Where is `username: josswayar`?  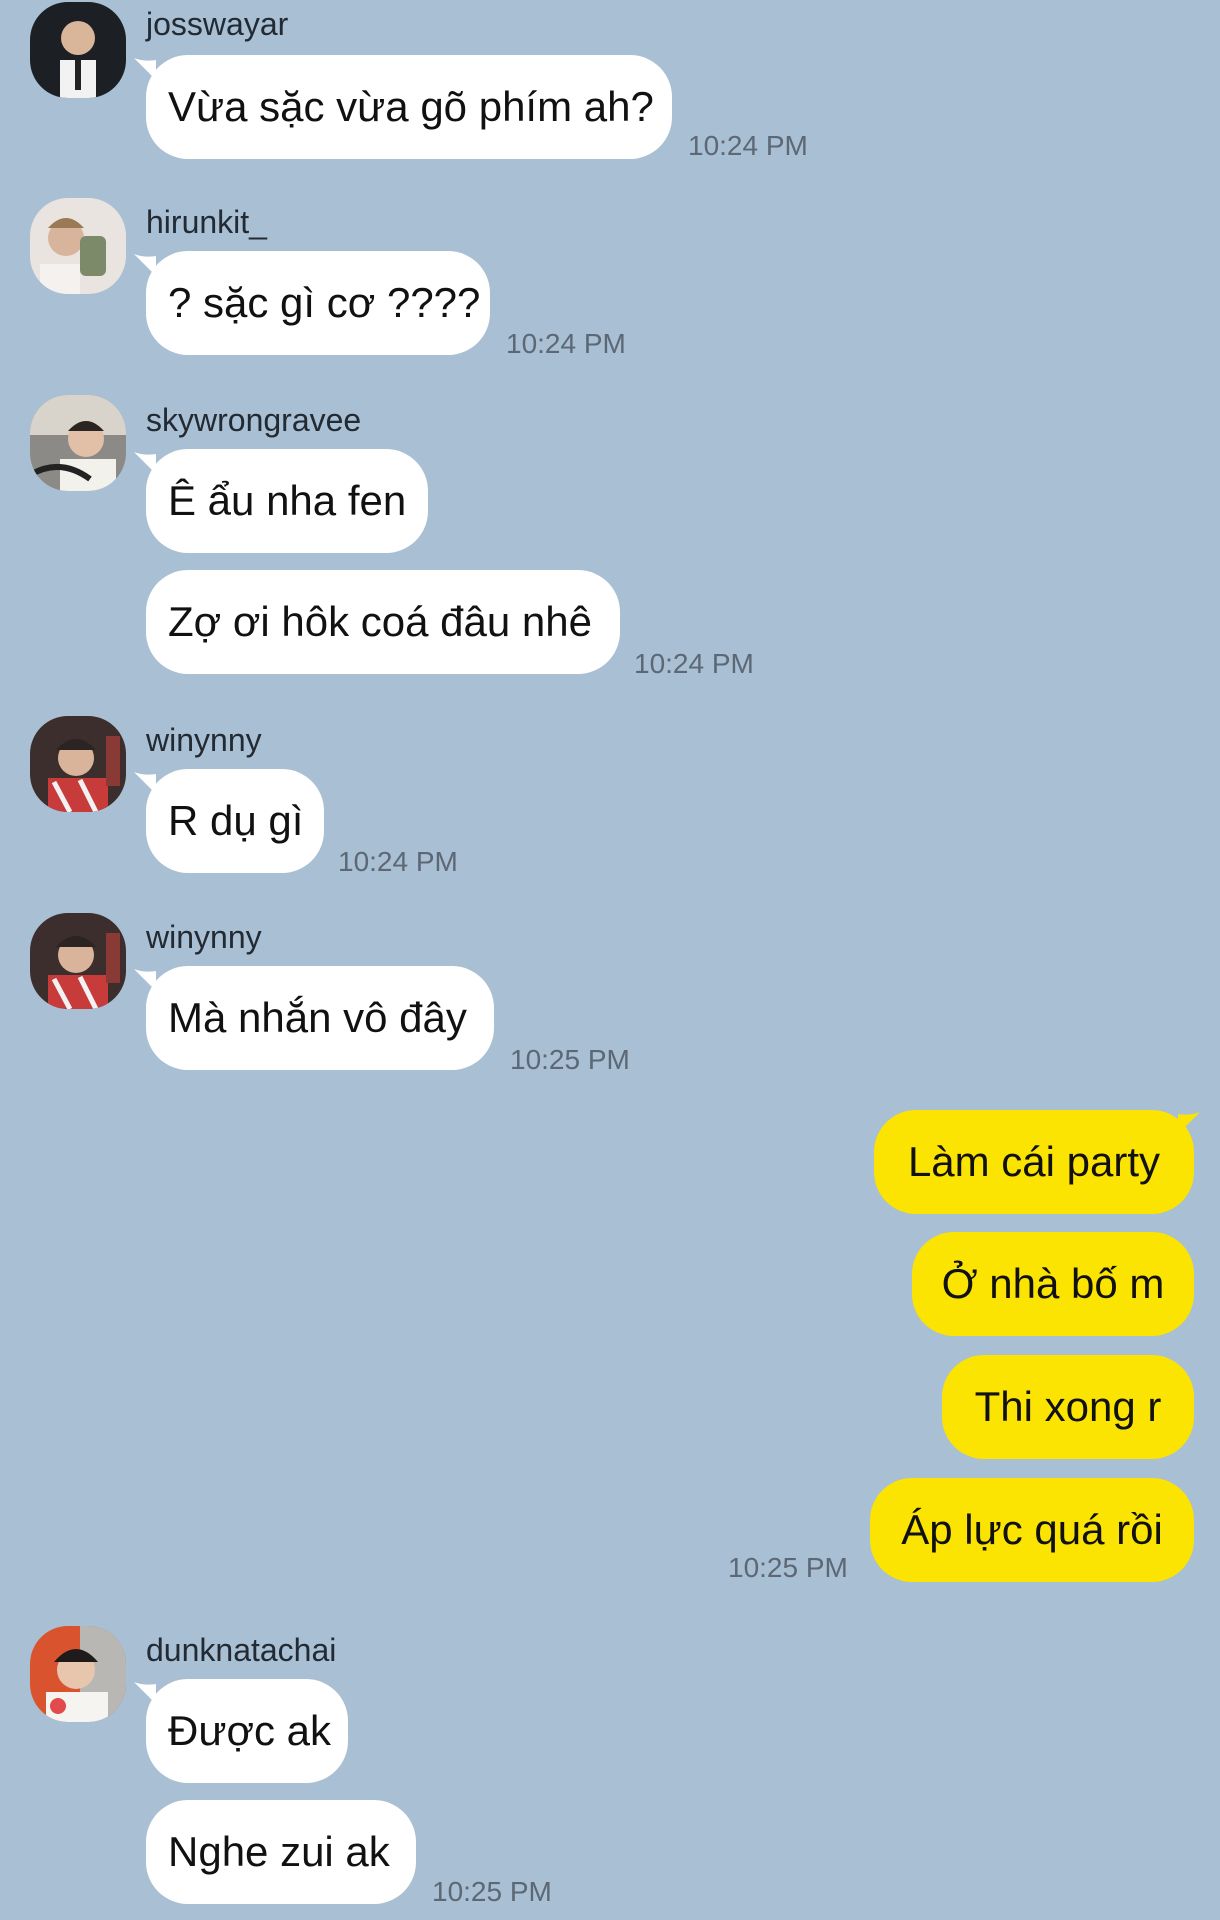
username: josswayar is located at coordinates (217, 24).